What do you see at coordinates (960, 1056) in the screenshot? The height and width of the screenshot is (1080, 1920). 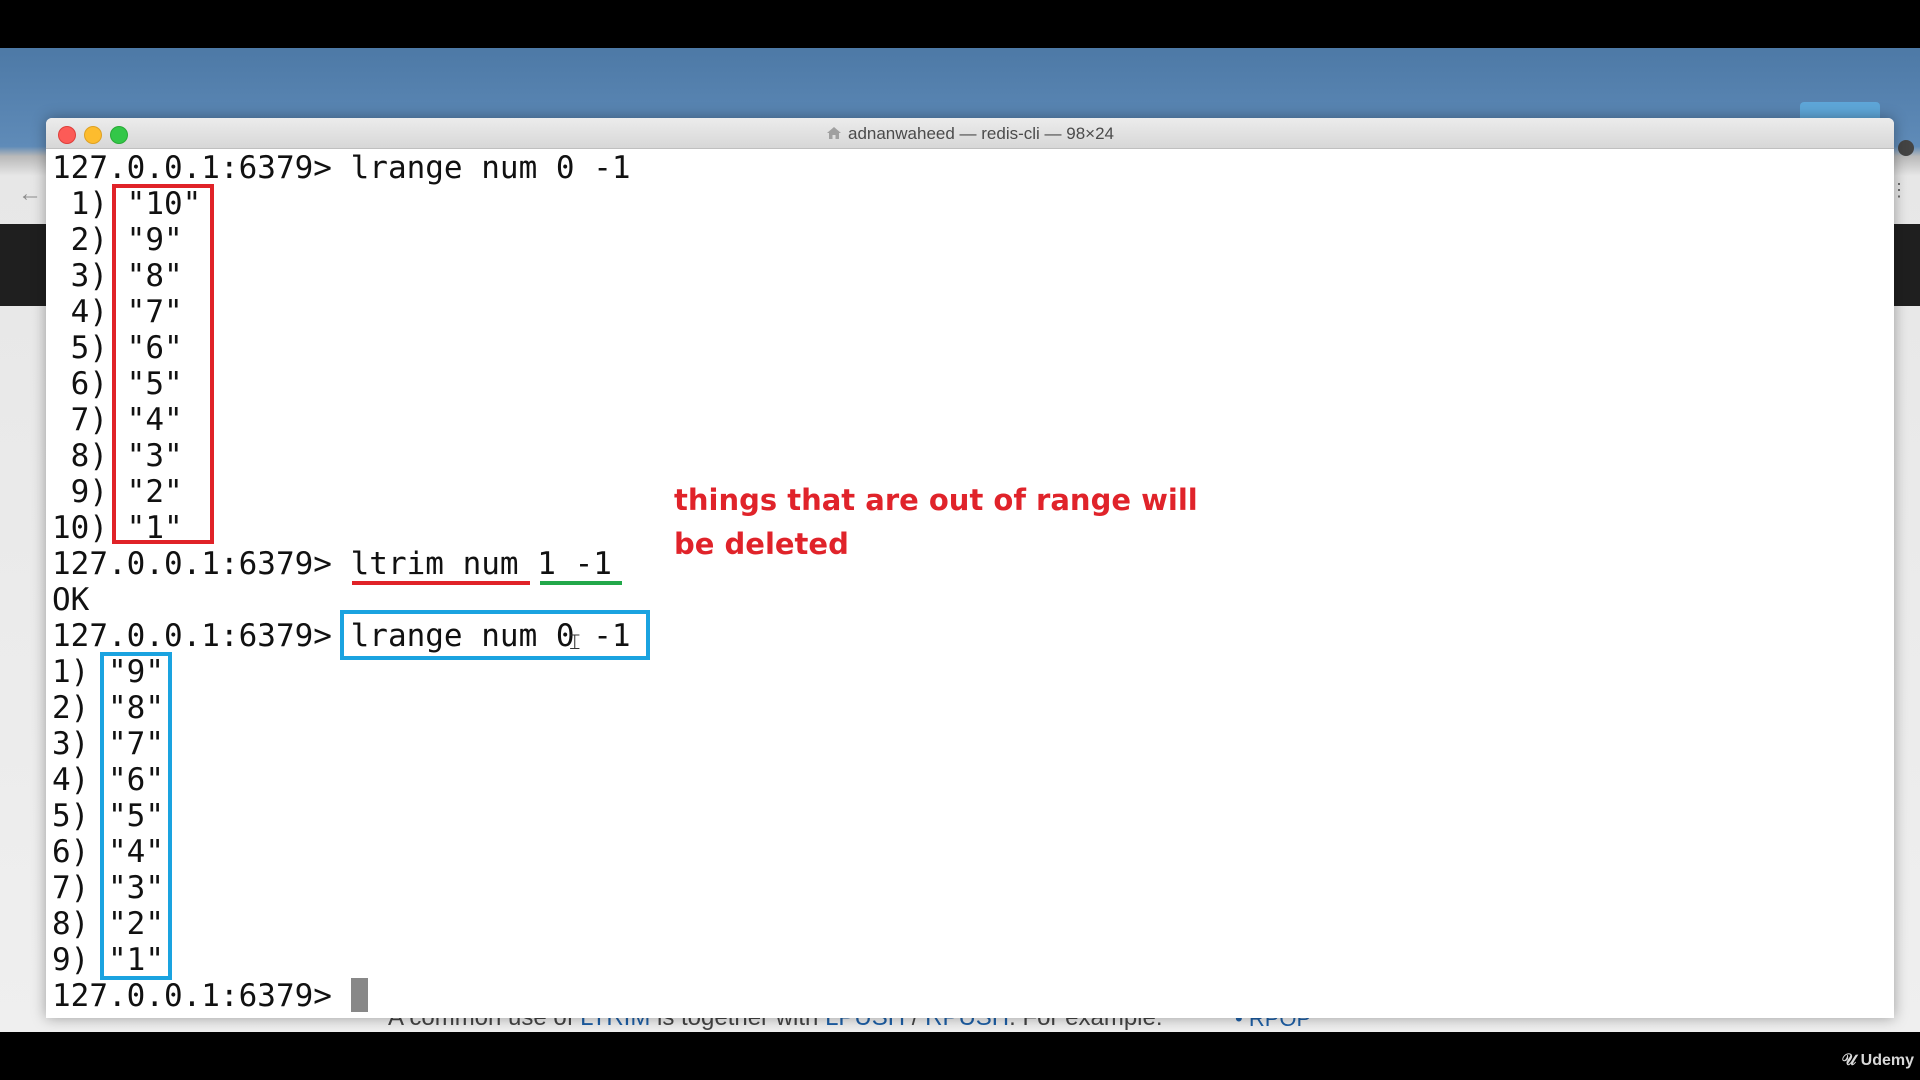 I see `video-bottom-bar: 𝒰 Udemy` at bounding box center [960, 1056].